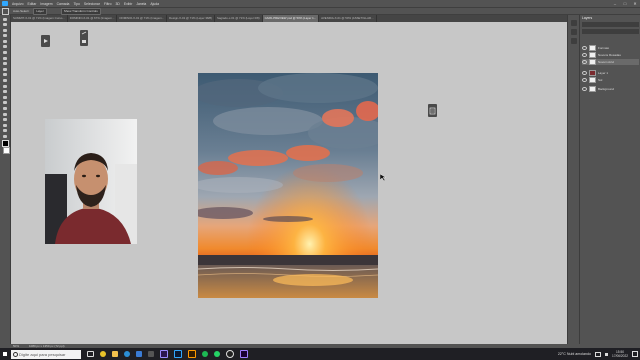 The width and height of the screenshot is (640, 360). I want to click on mail-icon, so click(139, 354).